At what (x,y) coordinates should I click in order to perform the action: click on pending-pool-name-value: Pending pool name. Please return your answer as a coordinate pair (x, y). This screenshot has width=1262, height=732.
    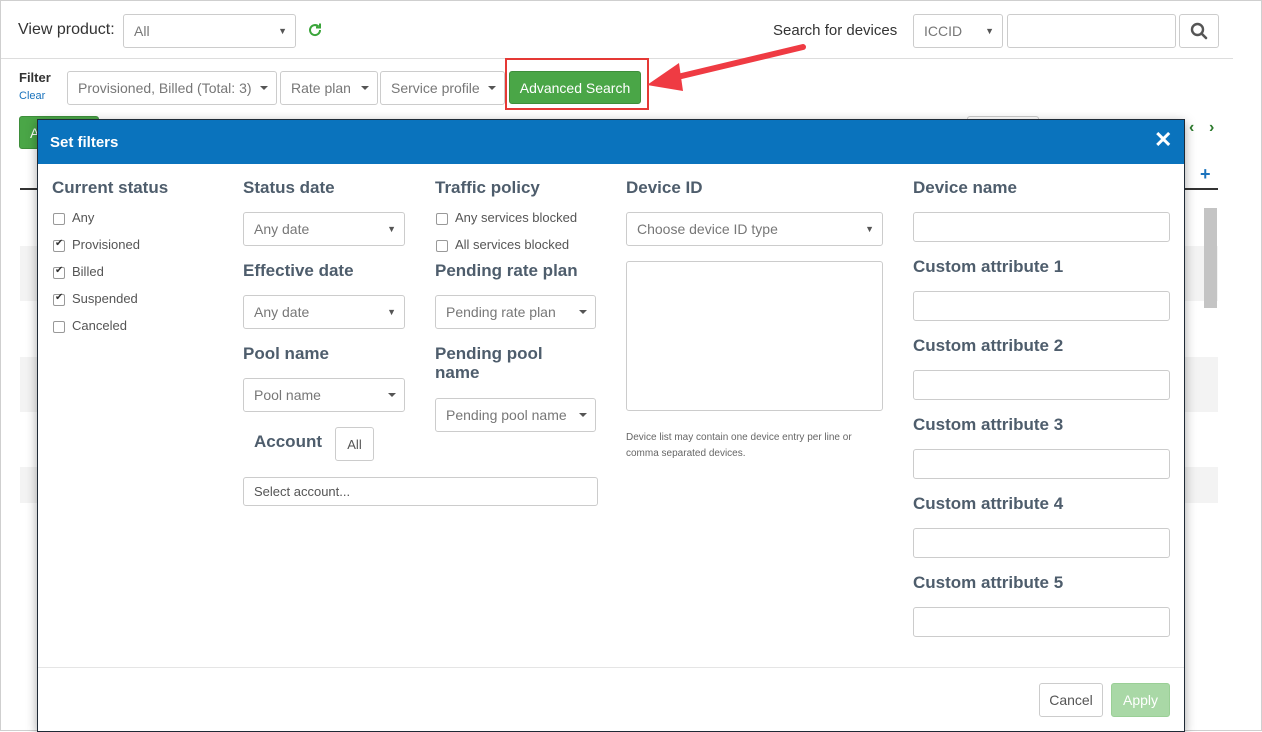
    Looking at the image, I should click on (506, 415).